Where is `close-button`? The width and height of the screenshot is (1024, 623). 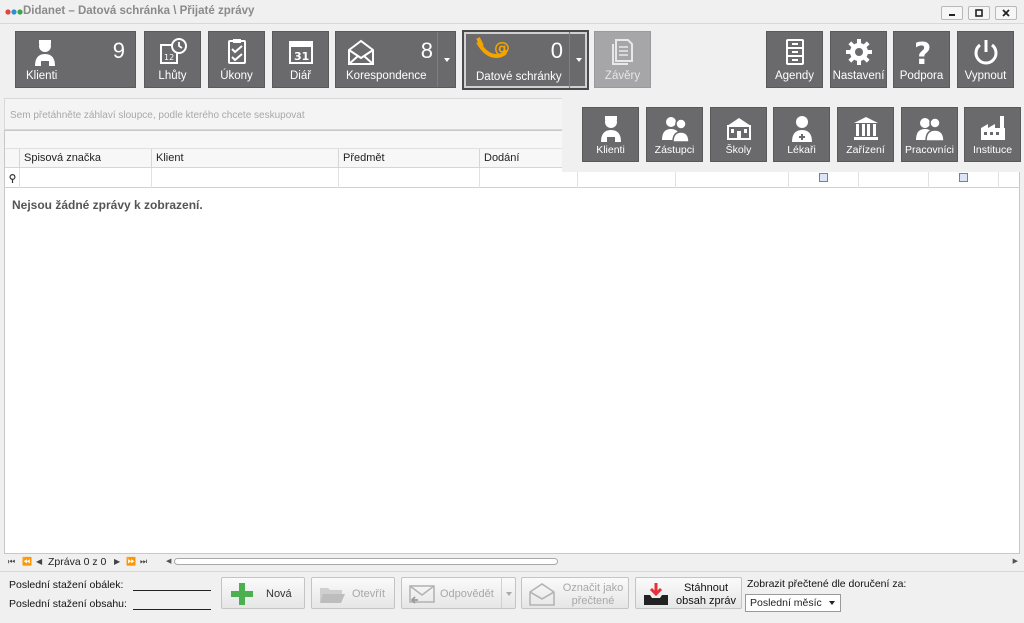
close-button is located at coordinates (1006, 13).